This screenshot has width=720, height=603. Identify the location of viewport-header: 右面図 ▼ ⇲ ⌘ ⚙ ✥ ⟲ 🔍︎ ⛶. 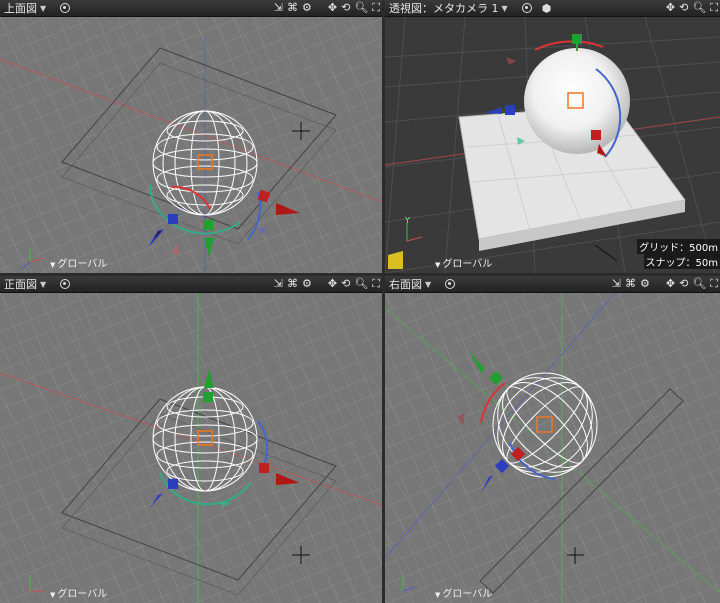
(552, 284).